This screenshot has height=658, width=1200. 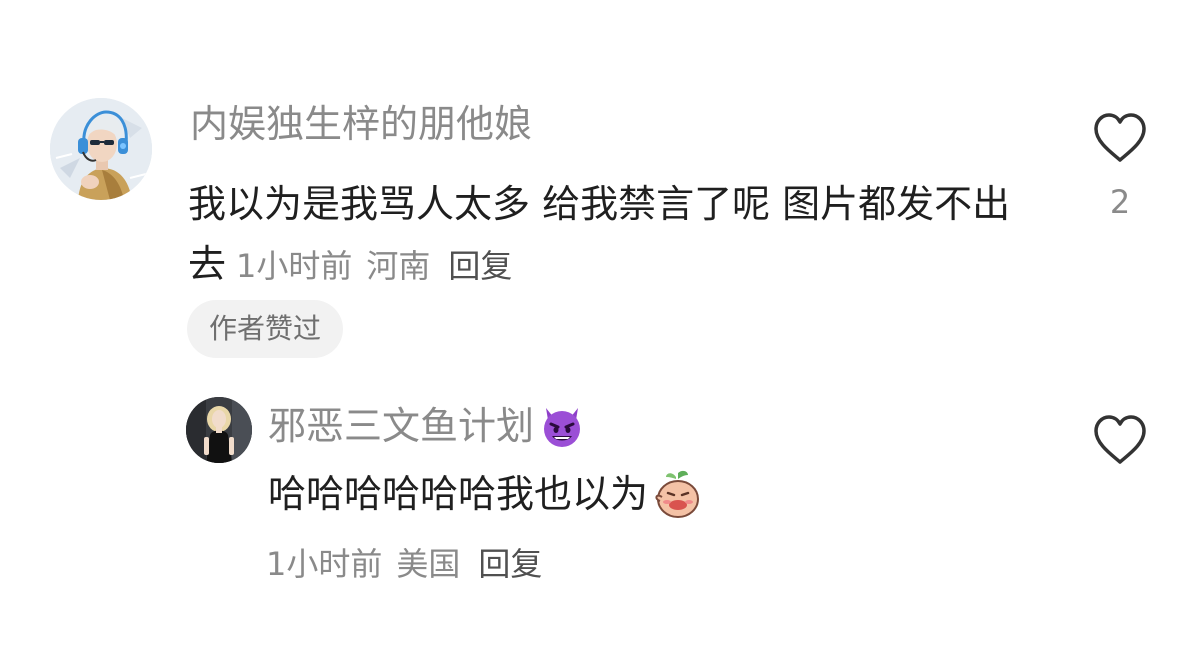 What do you see at coordinates (1120, 202) in the screenshot?
I see `like-count: 2` at bounding box center [1120, 202].